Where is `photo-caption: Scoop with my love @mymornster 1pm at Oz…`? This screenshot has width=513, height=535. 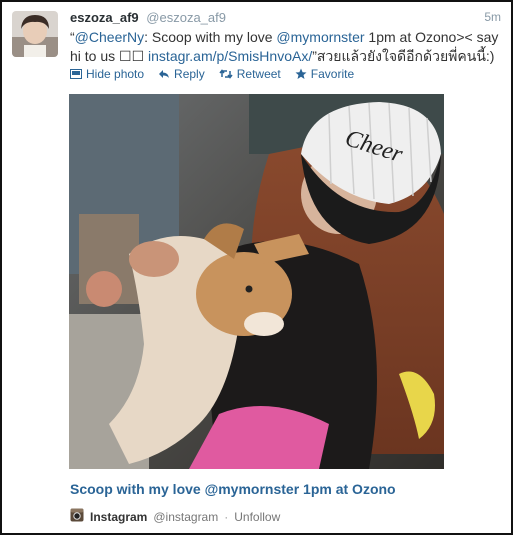 photo-caption: Scoop with my love @mymornster 1pm at Oz… is located at coordinates (233, 489).